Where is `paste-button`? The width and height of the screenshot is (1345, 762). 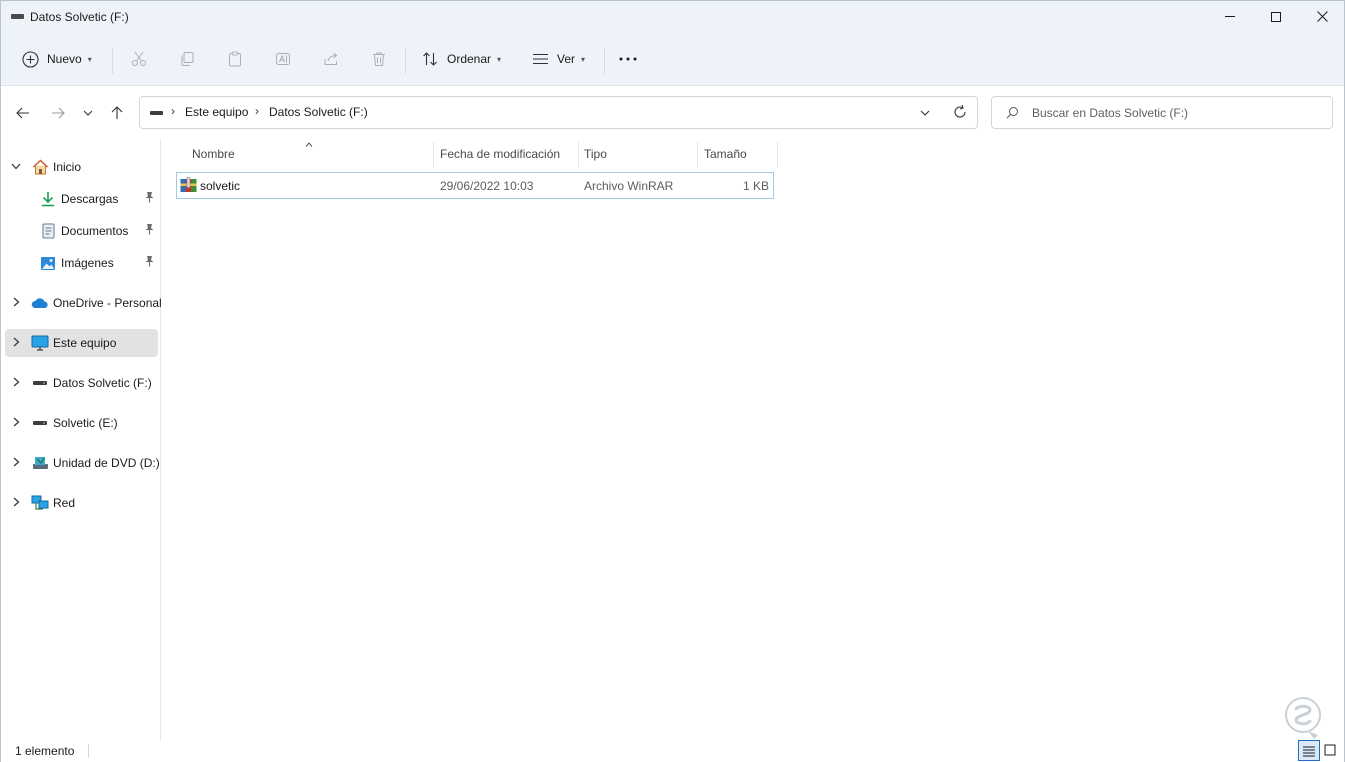 paste-button is located at coordinates (235, 59).